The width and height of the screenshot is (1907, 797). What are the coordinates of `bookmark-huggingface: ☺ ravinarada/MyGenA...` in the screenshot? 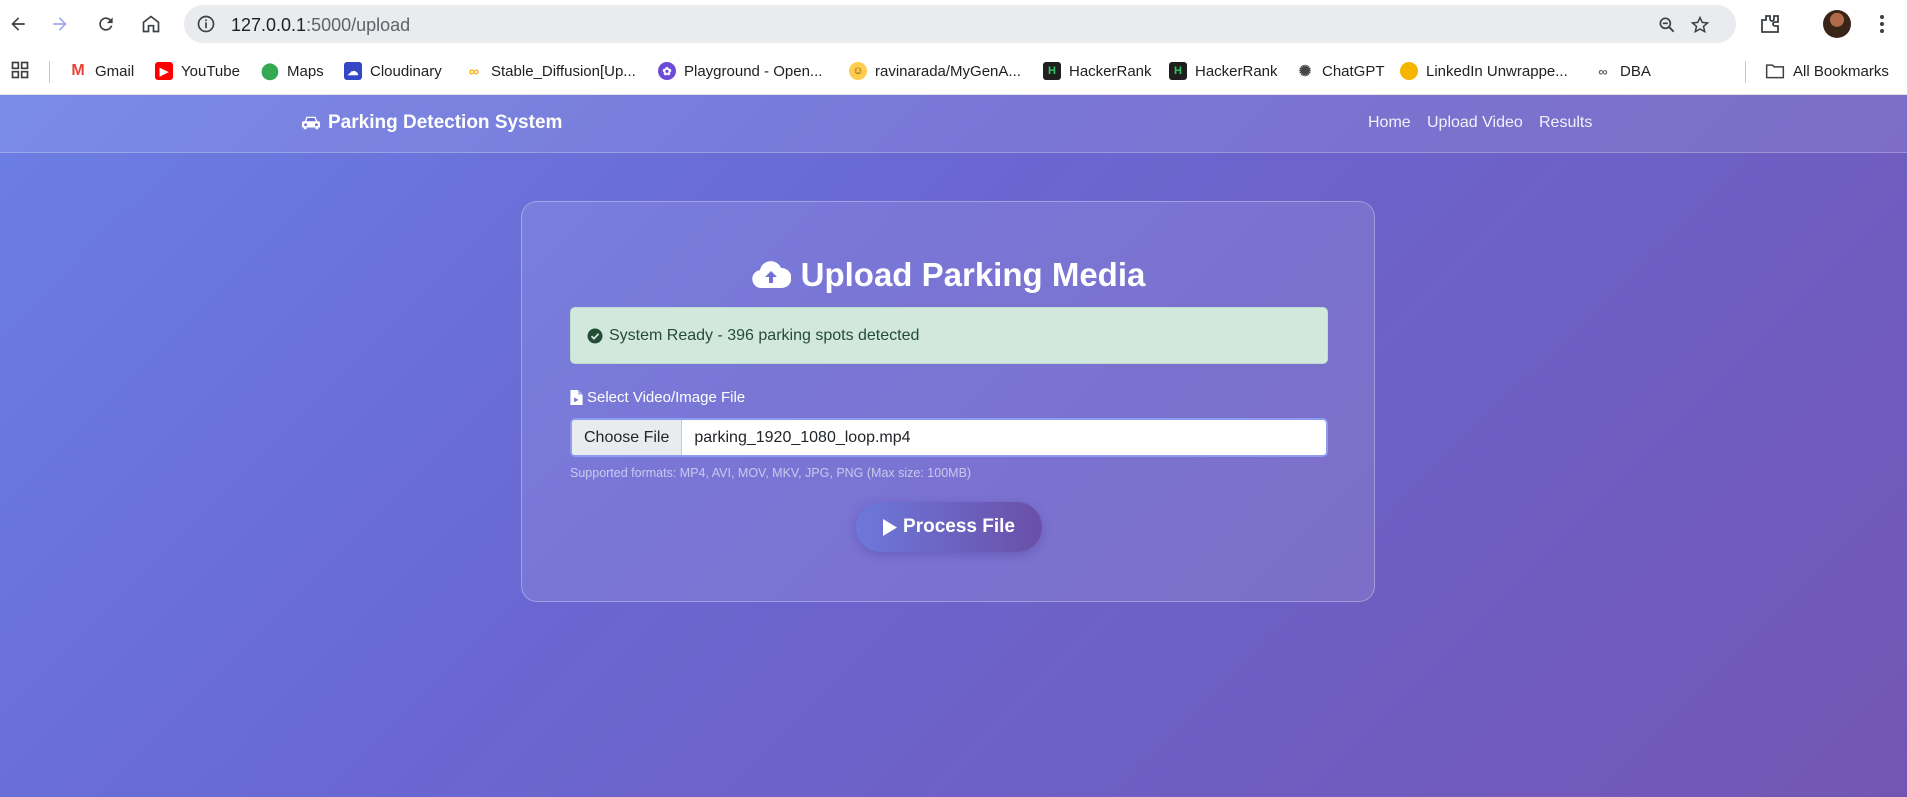 It's located at (935, 71).